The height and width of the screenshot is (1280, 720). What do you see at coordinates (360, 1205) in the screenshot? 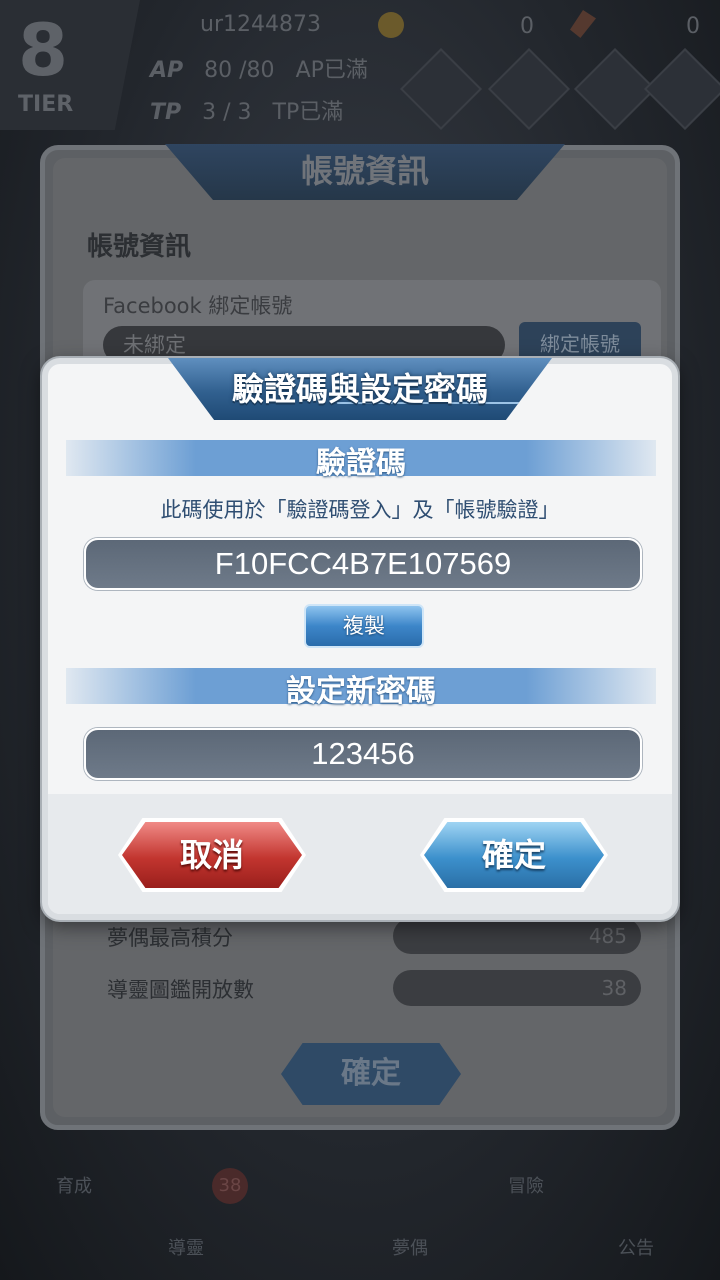
I see `bottom-navigation: 育成 導靈 夢偶 冒險 公告` at bounding box center [360, 1205].